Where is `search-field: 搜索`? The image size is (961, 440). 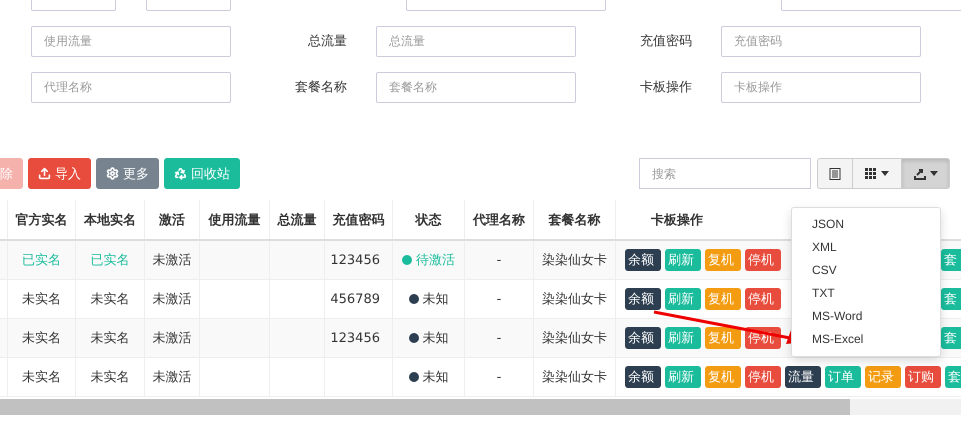
search-field: 搜索 is located at coordinates (725, 173).